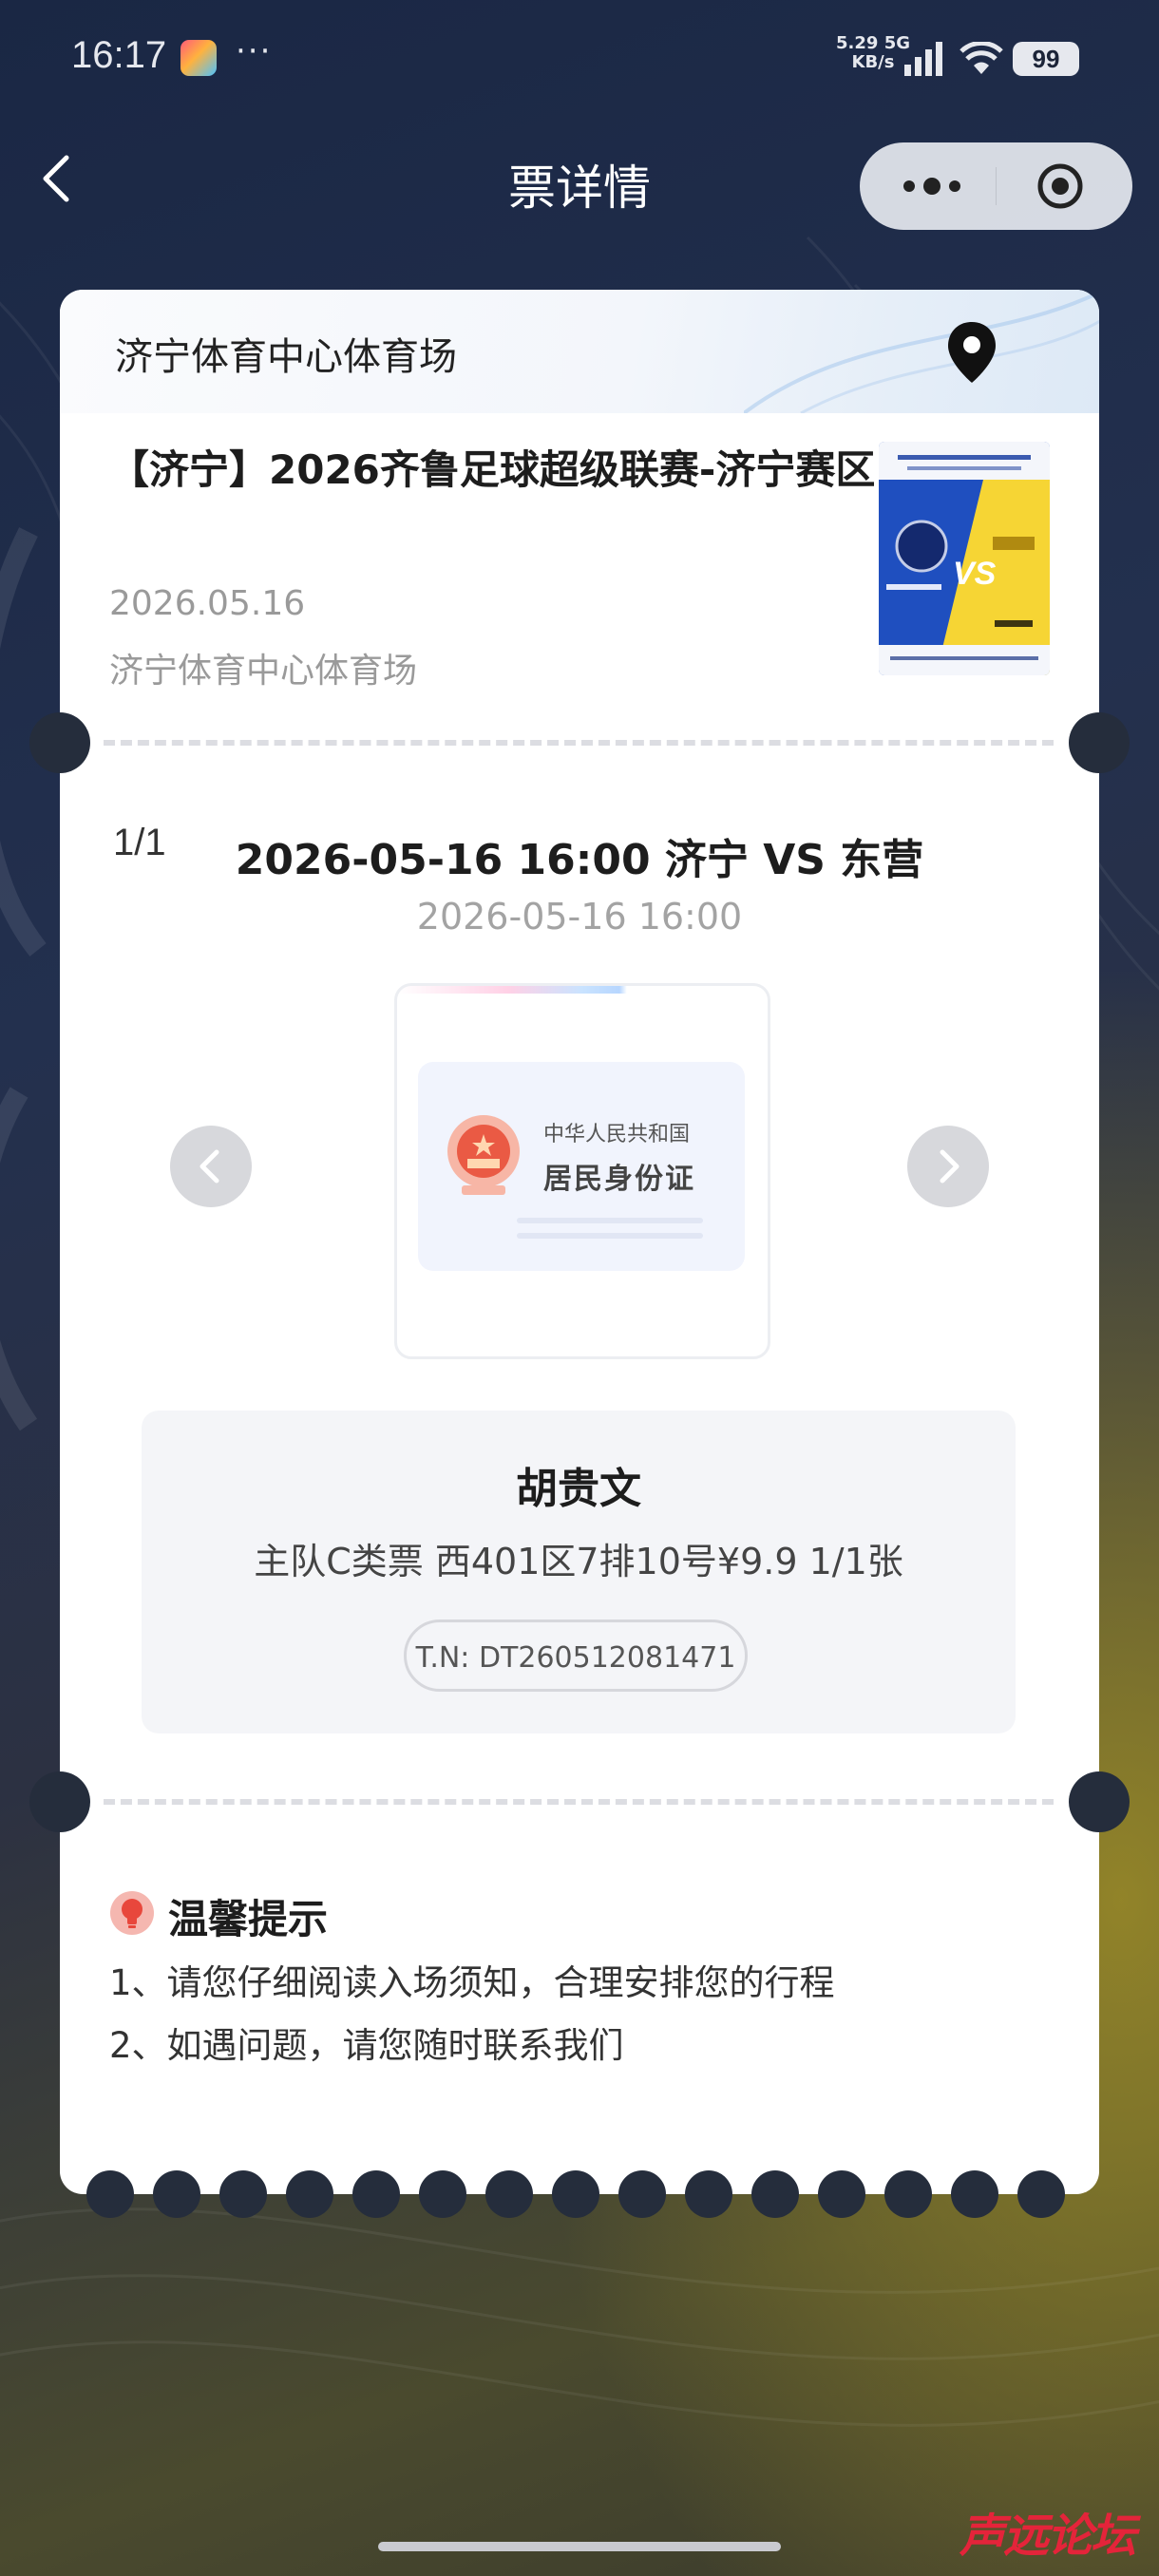 The width and height of the screenshot is (1159, 2576). I want to click on location-pin-icon, so click(971, 352).